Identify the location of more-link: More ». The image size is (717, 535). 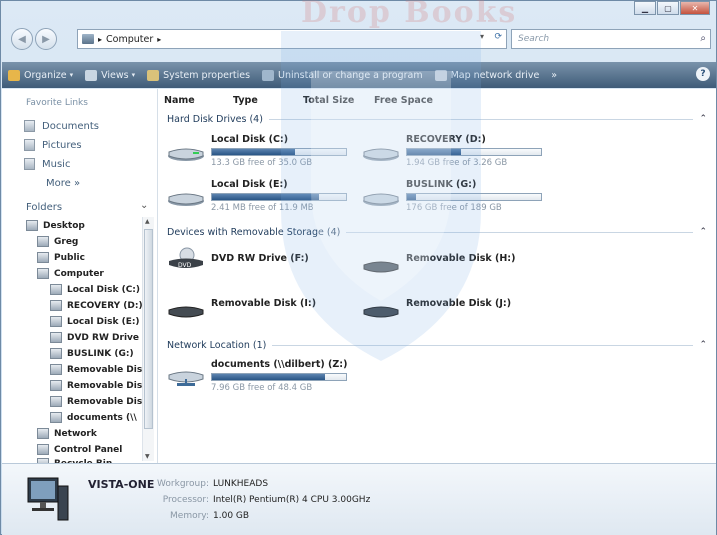
(63, 183).